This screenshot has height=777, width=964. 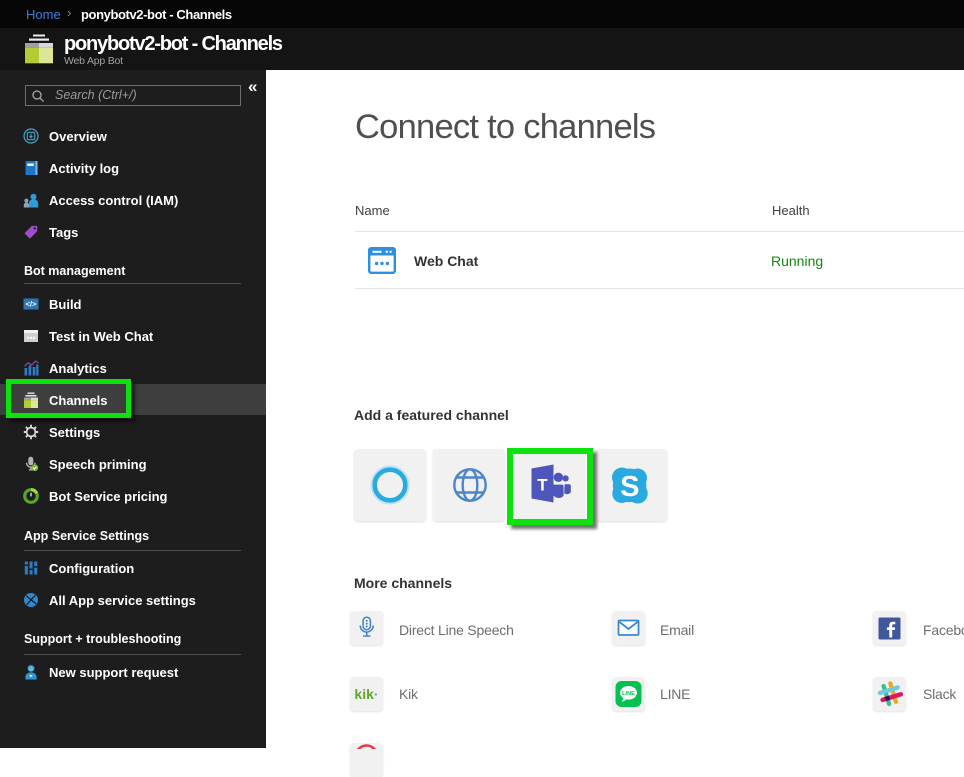 I want to click on svg-text: T, so click(x=542, y=485).